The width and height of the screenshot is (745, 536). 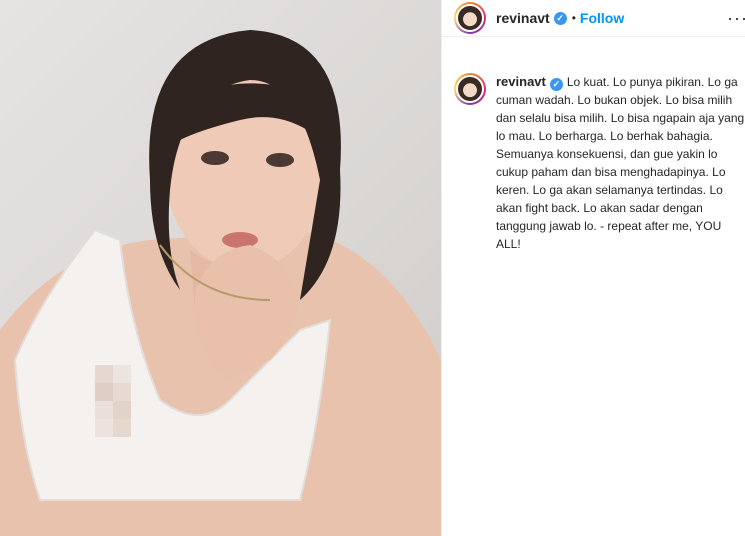 I want to click on avatar-image, so click(x=470, y=18).